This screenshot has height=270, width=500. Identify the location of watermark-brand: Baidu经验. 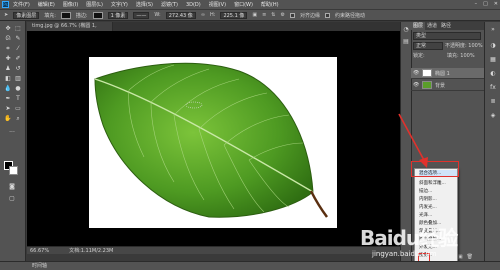
(409, 238).